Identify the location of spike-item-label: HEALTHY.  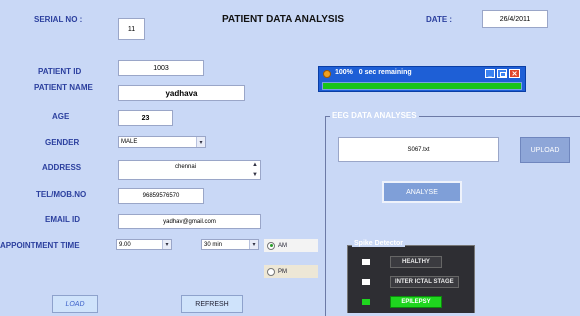
(416, 262).